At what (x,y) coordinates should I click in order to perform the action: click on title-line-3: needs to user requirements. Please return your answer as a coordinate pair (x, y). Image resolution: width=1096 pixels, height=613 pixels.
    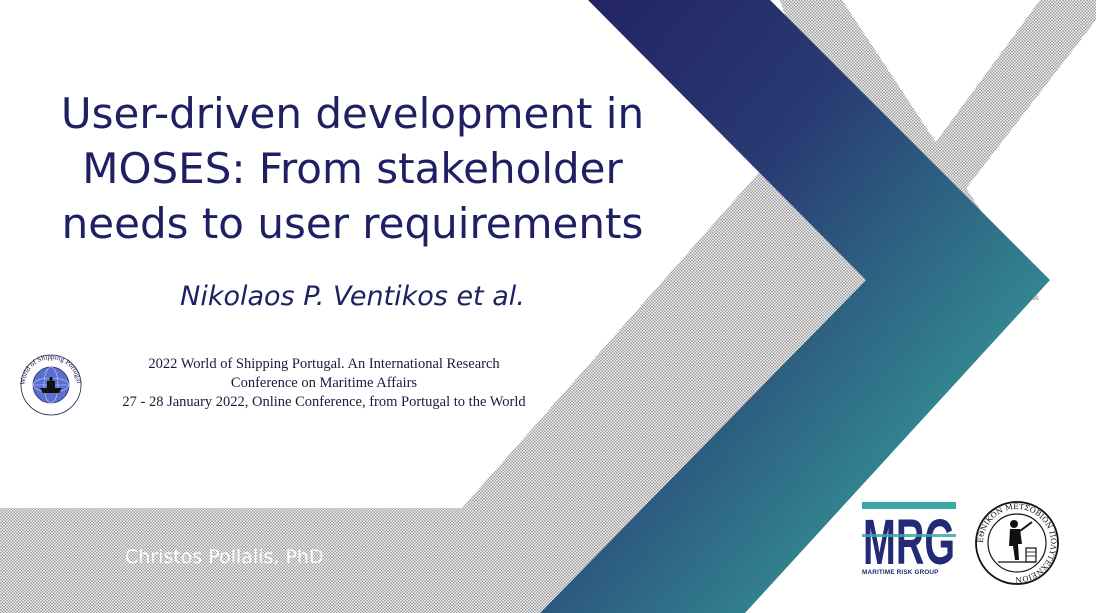
    Looking at the image, I should click on (352, 223).